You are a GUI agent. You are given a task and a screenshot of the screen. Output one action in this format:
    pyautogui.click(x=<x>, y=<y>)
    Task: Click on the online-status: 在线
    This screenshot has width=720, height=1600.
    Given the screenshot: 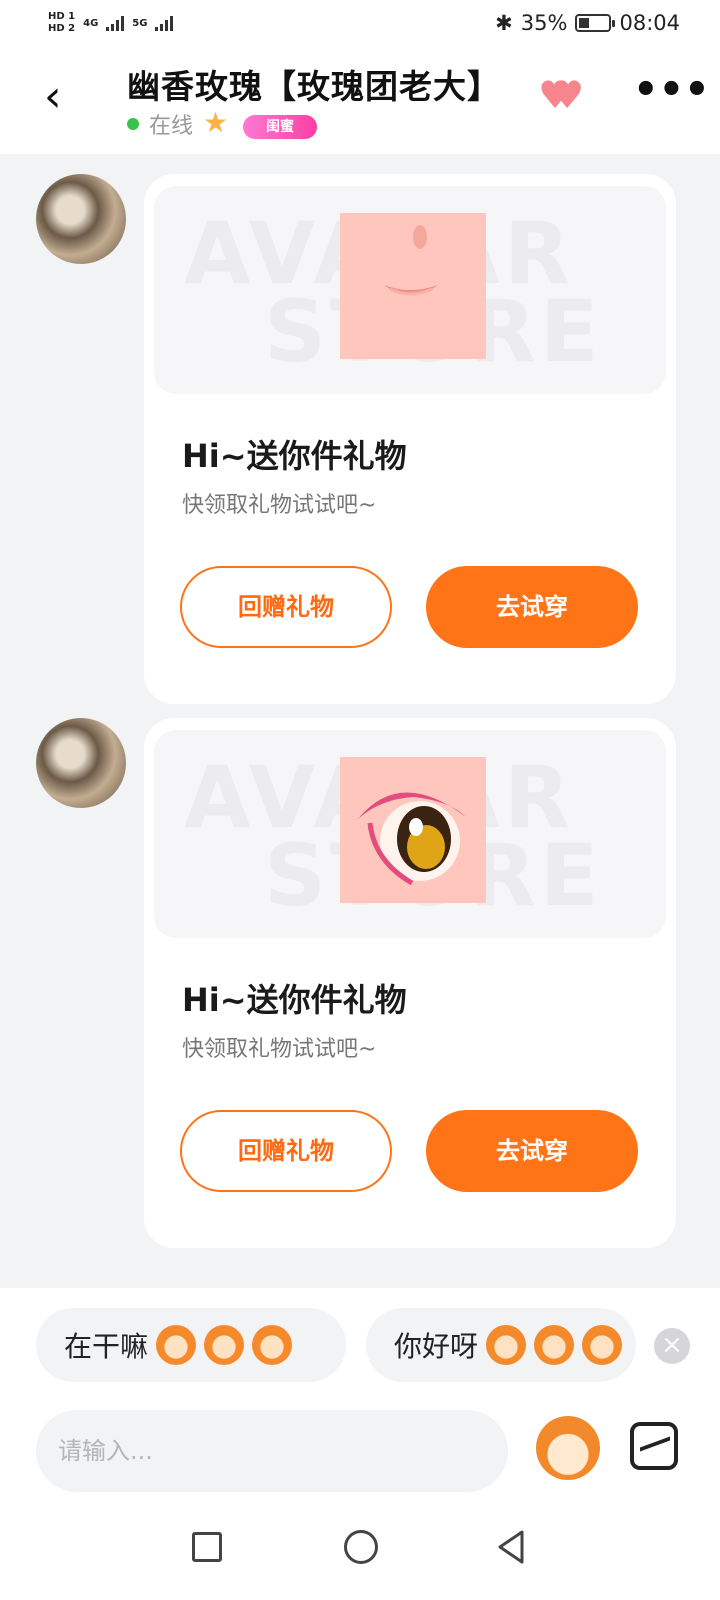 What is the action you would take?
    pyautogui.click(x=171, y=126)
    